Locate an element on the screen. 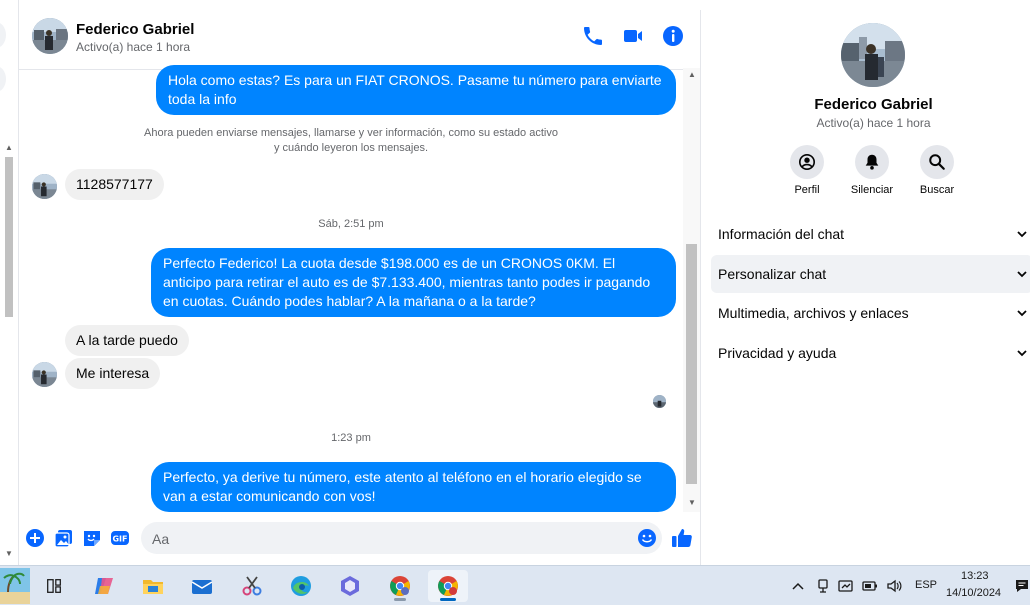  notifications-icon is located at coordinates (1022, 586).